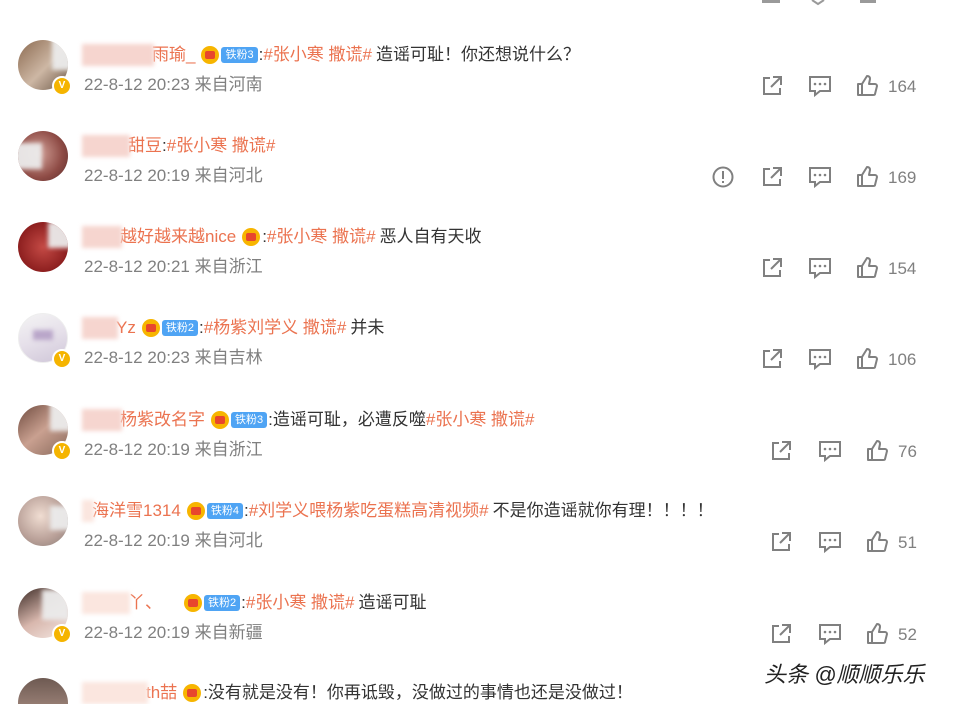 The height and width of the screenshot is (704, 958). Describe the element at coordinates (479, 5) in the screenshot. I see `previous-comment-actions` at that location.